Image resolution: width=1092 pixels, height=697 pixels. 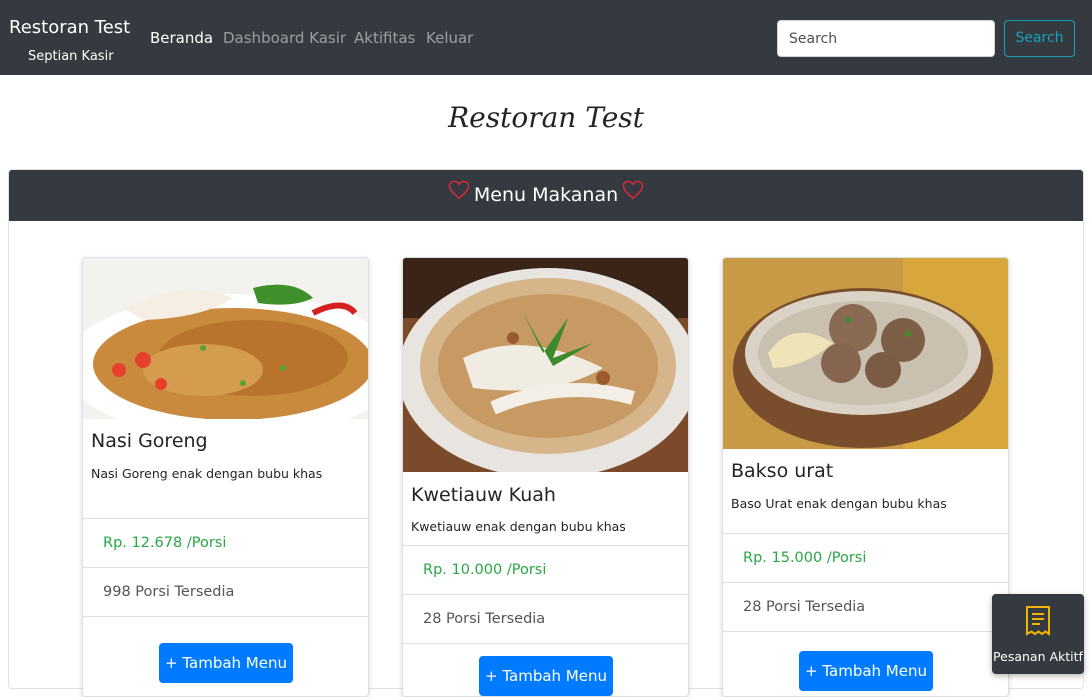 What do you see at coordinates (1039, 38) in the screenshot?
I see `search-button: Search` at bounding box center [1039, 38].